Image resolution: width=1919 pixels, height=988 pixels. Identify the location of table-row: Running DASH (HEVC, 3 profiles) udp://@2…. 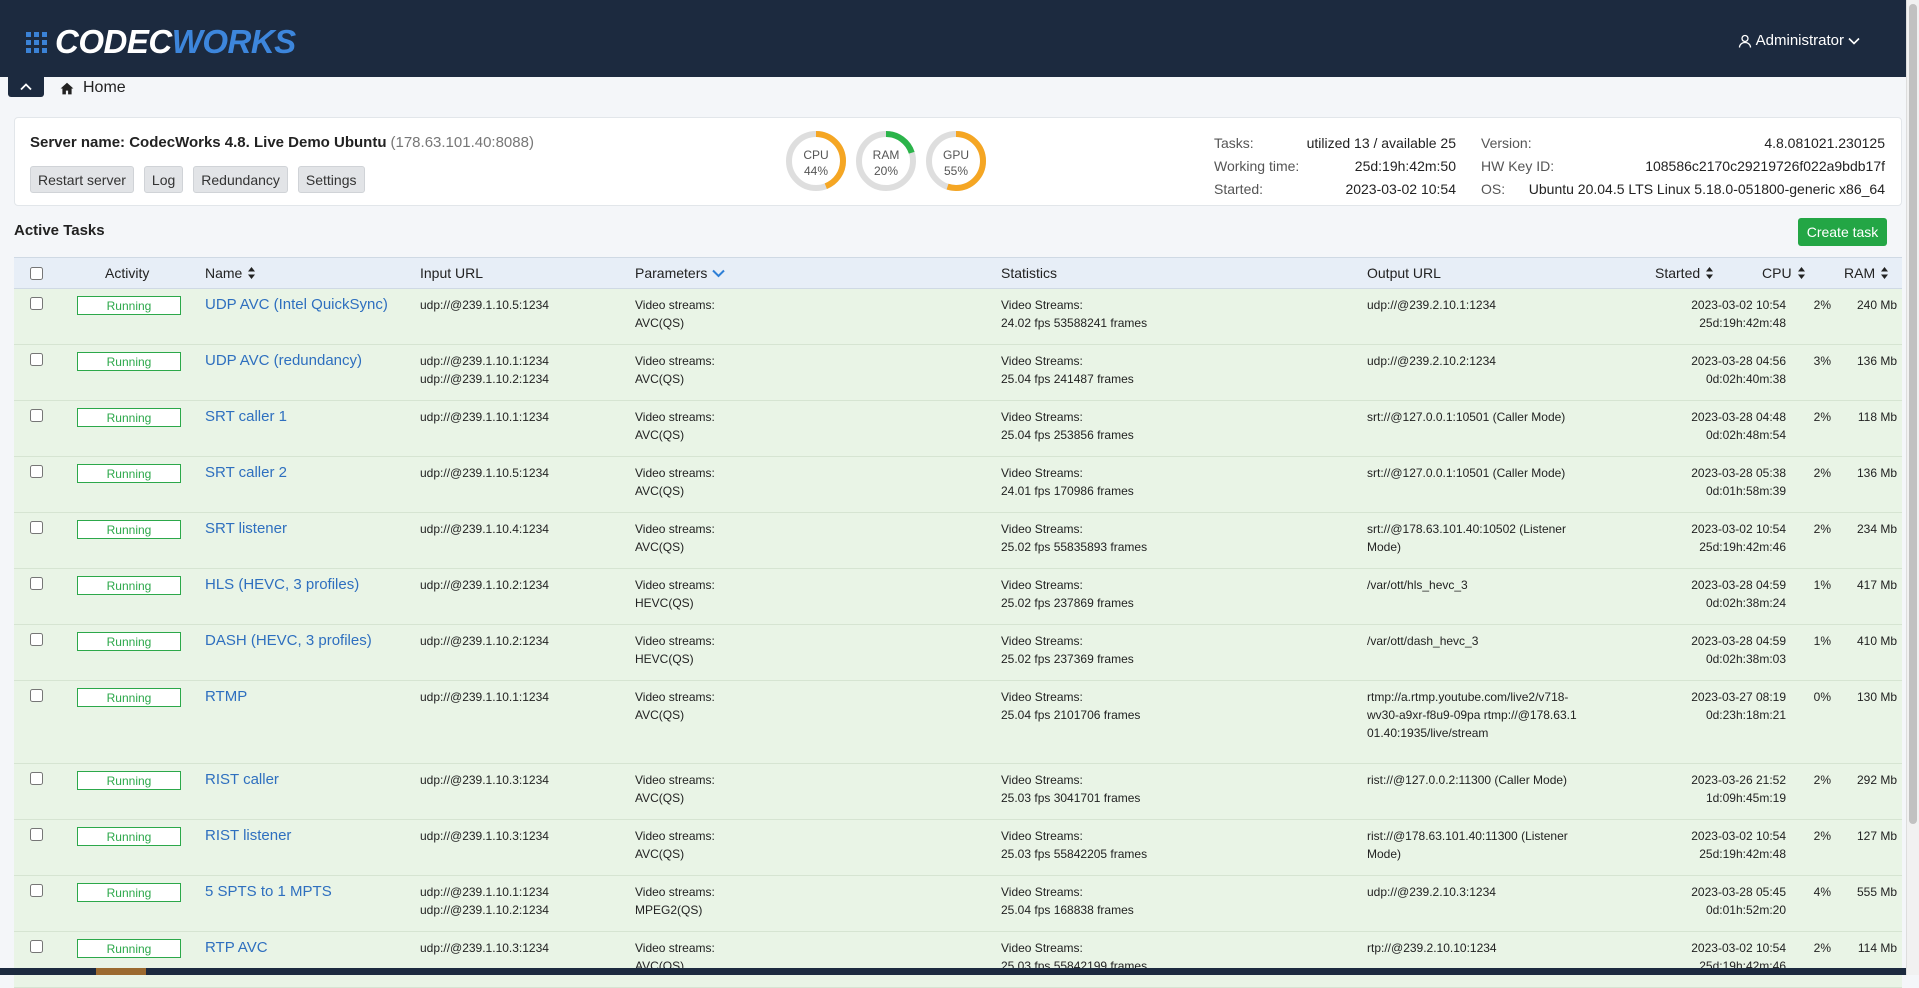
(958, 653).